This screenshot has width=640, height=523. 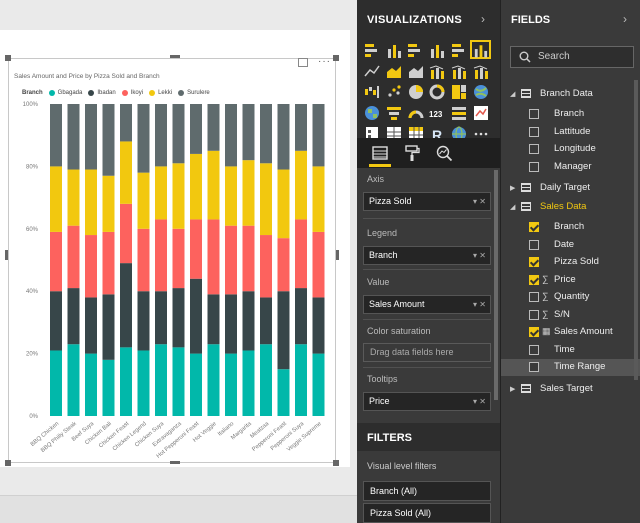 What do you see at coordinates (480, 49) in the screenshot?
I see `100-stacked-column-chart-icon` at bounding box center [480, 49].